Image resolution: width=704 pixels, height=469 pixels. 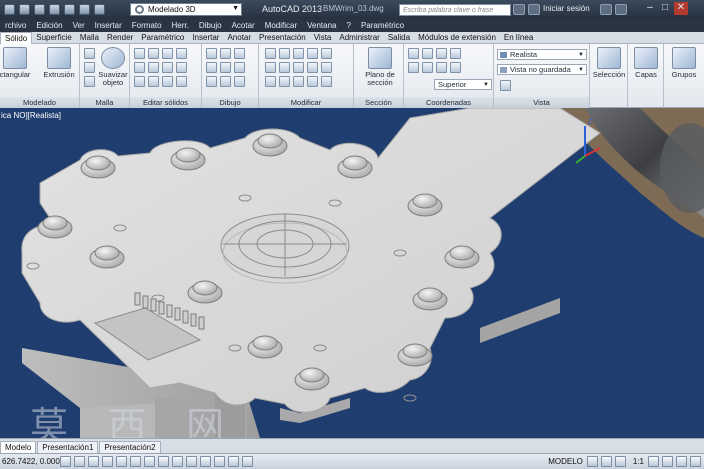 What do you see at coordinates (638, 461) in the screenshot?
I see `annotation-scale: 1:1` at bounding box center [638, 461].